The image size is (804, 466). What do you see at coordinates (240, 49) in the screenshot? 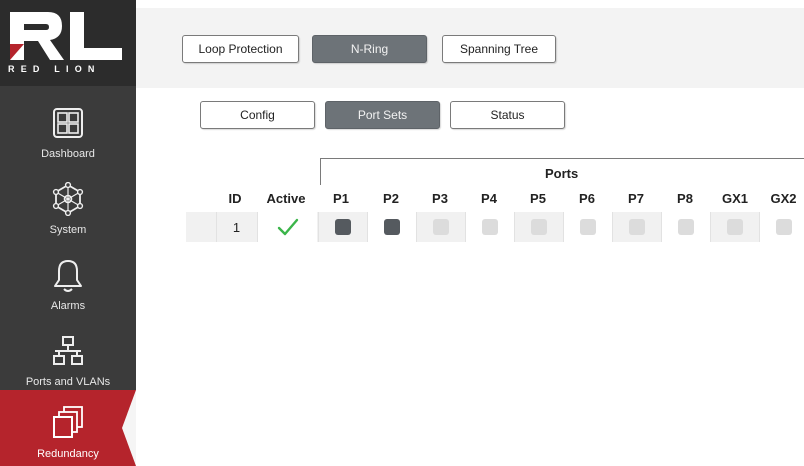
I see `tab-loop-protection: Loop Protection` at bounding box center [240, 49].